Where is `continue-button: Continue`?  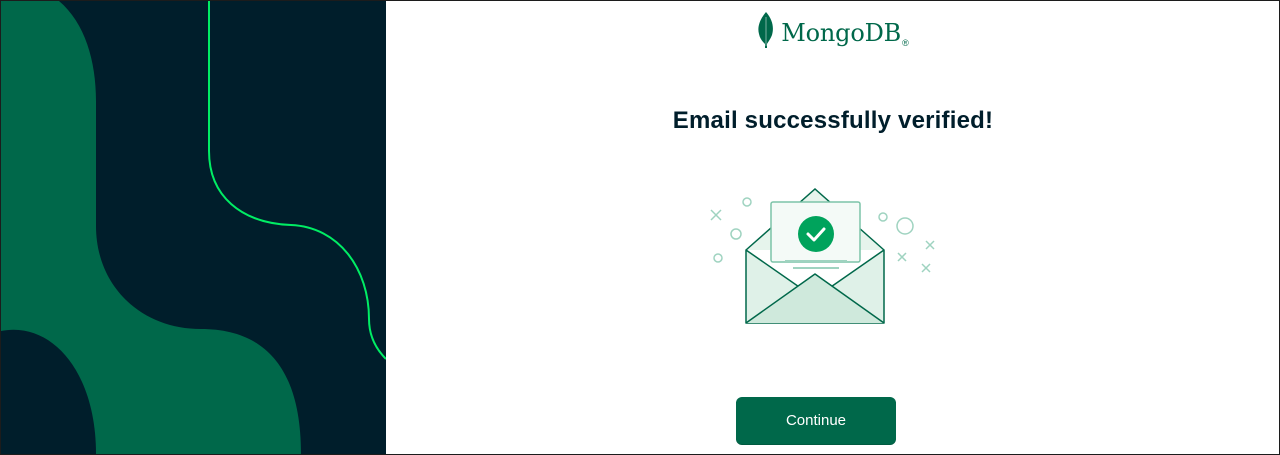 continue-button: Continue is located at coordinates (816, 420).